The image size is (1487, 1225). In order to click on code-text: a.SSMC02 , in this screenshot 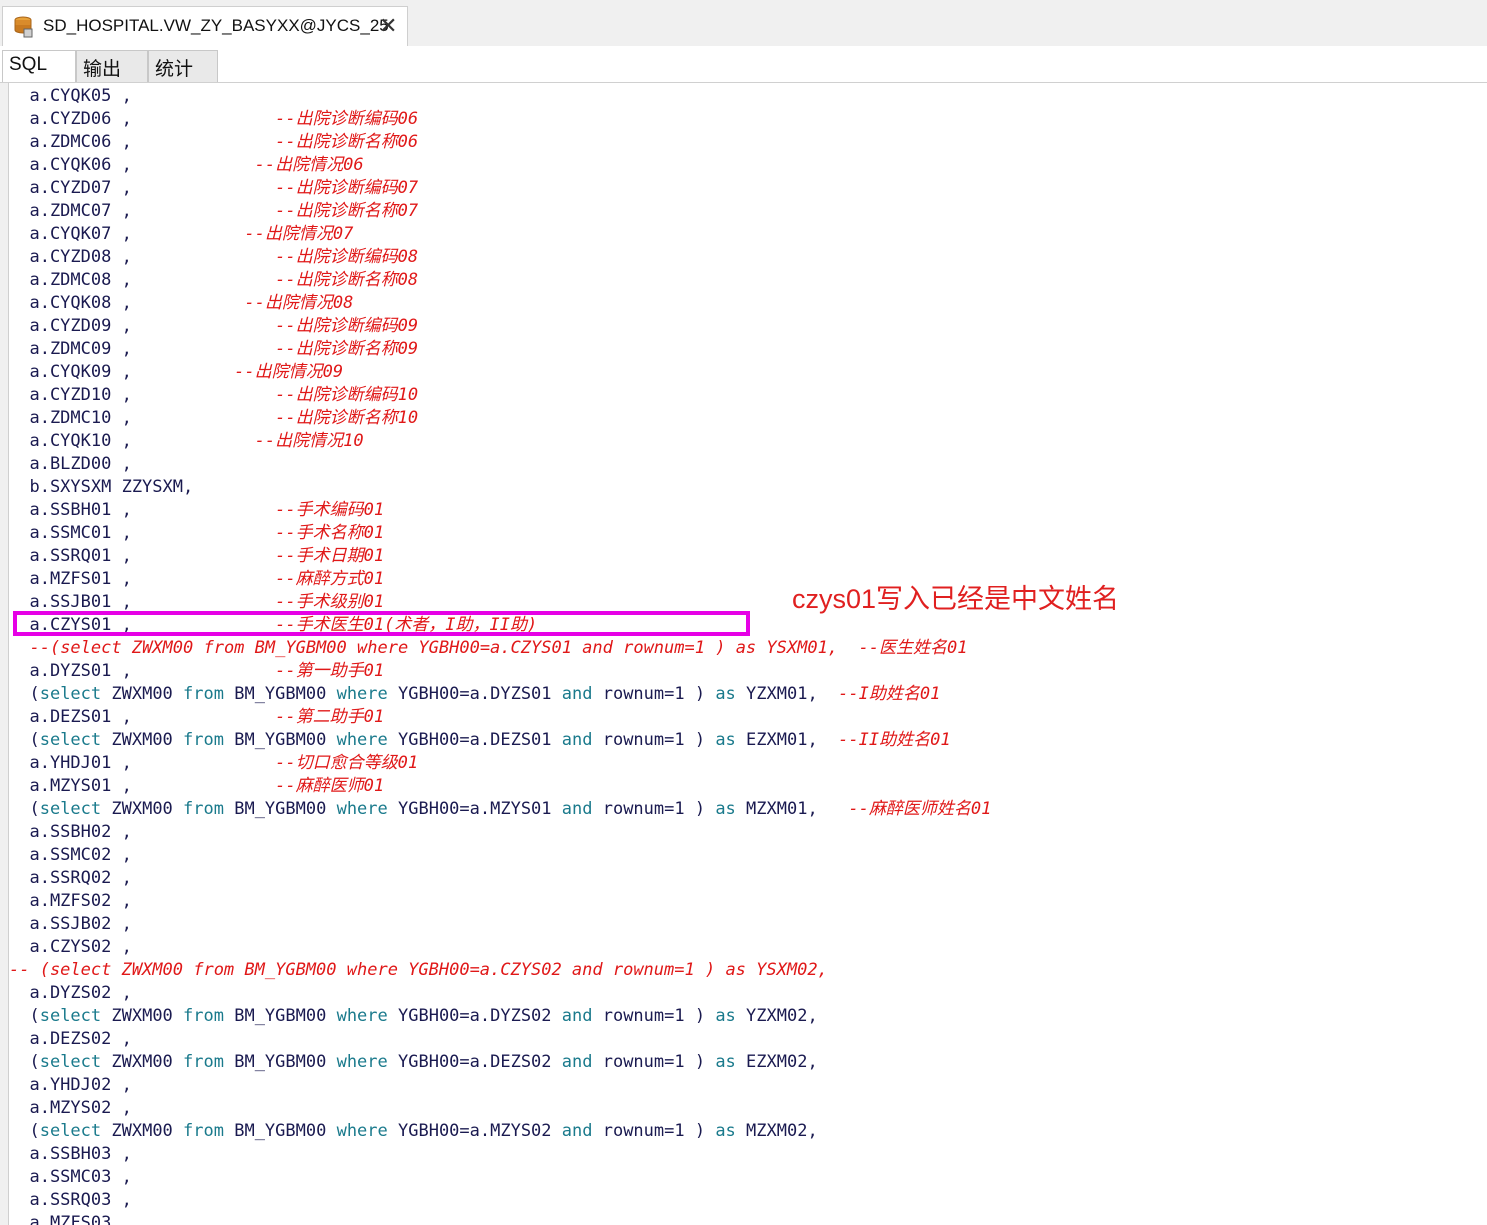, I will do `click(70, 855)`.